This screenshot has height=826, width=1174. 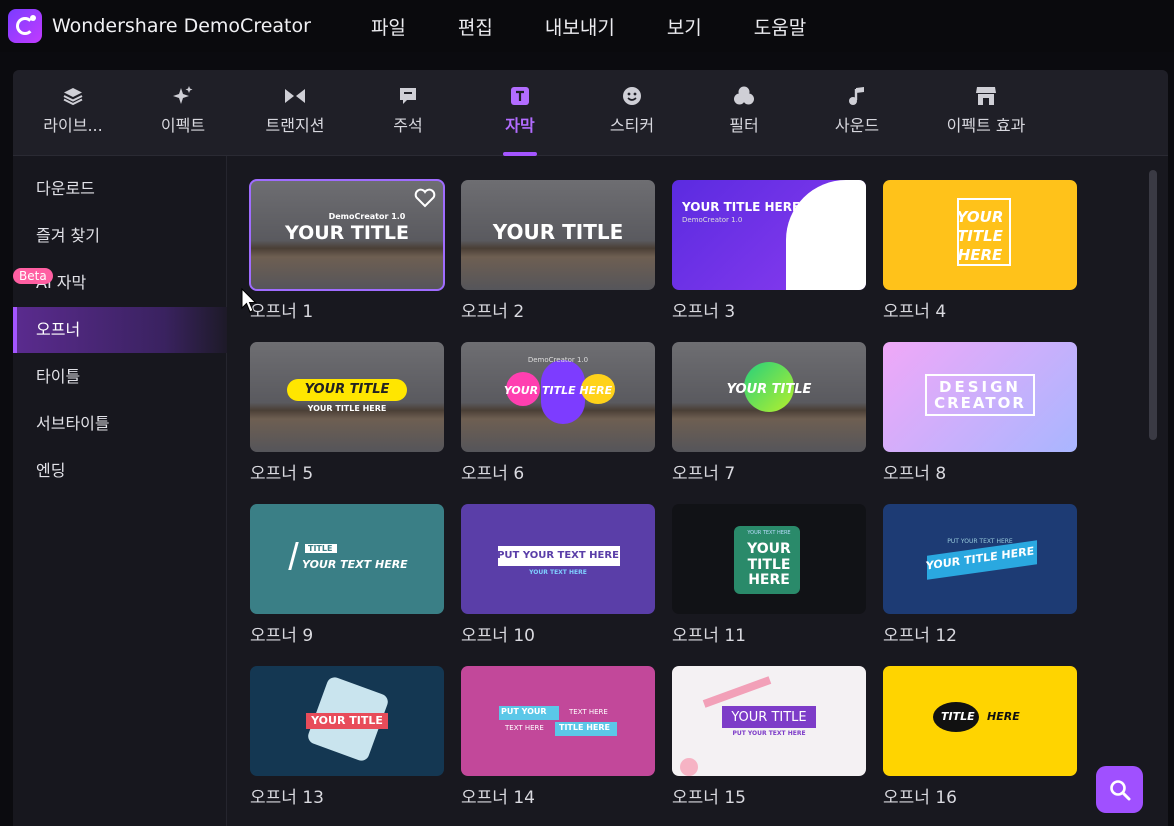 What do you see at coordinates (769, 251) in the screenshot?
I see `opener-card-3: YOUR TITLE HERE DemoCreator 1.0 오프너 3` at bounding box center [769, 251].